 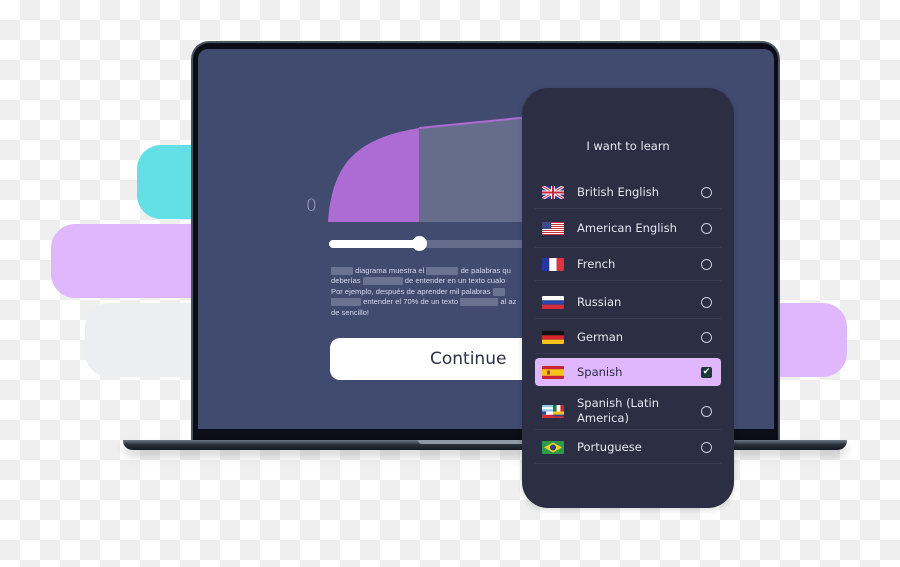 I want to click on description-text: de sencillo!, so click(x=350, y=312).